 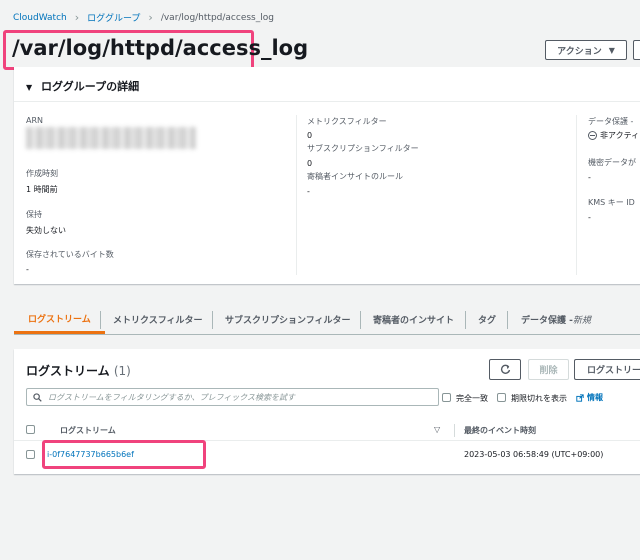 What do you see at coordinates (539, 398) in the screenshot?
I see `show-expired-label: 期限切れを表示` at bounding box center [539, 398].